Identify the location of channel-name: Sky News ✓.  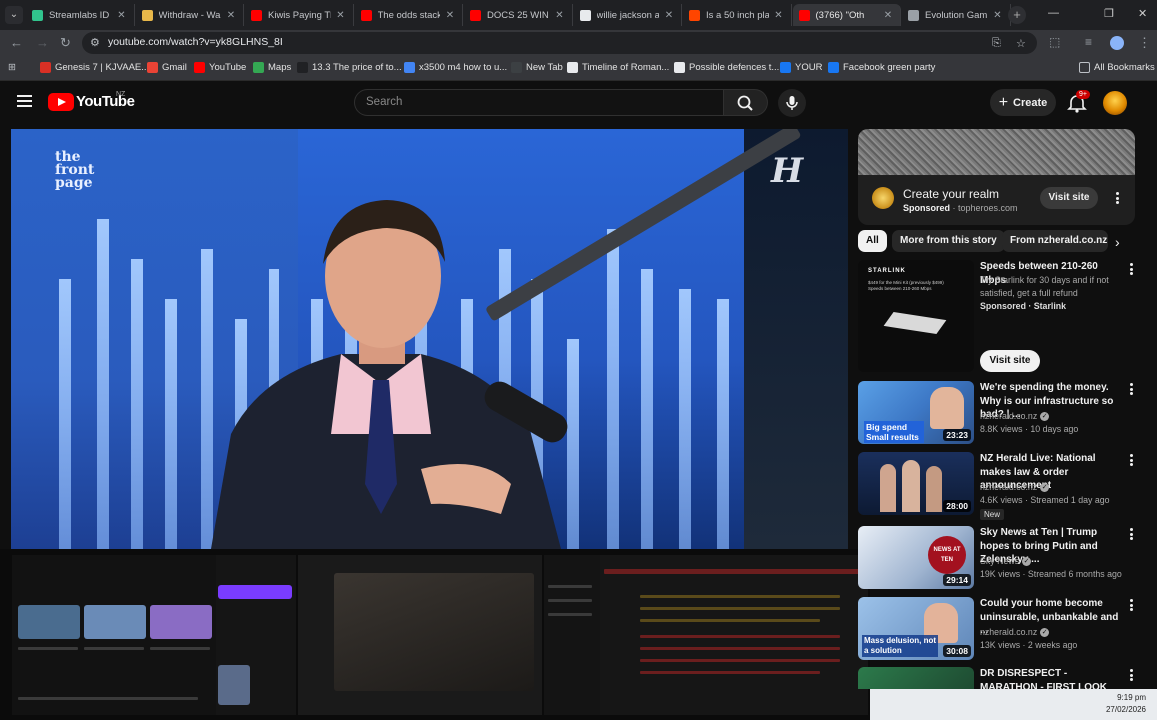
(1006, 561).